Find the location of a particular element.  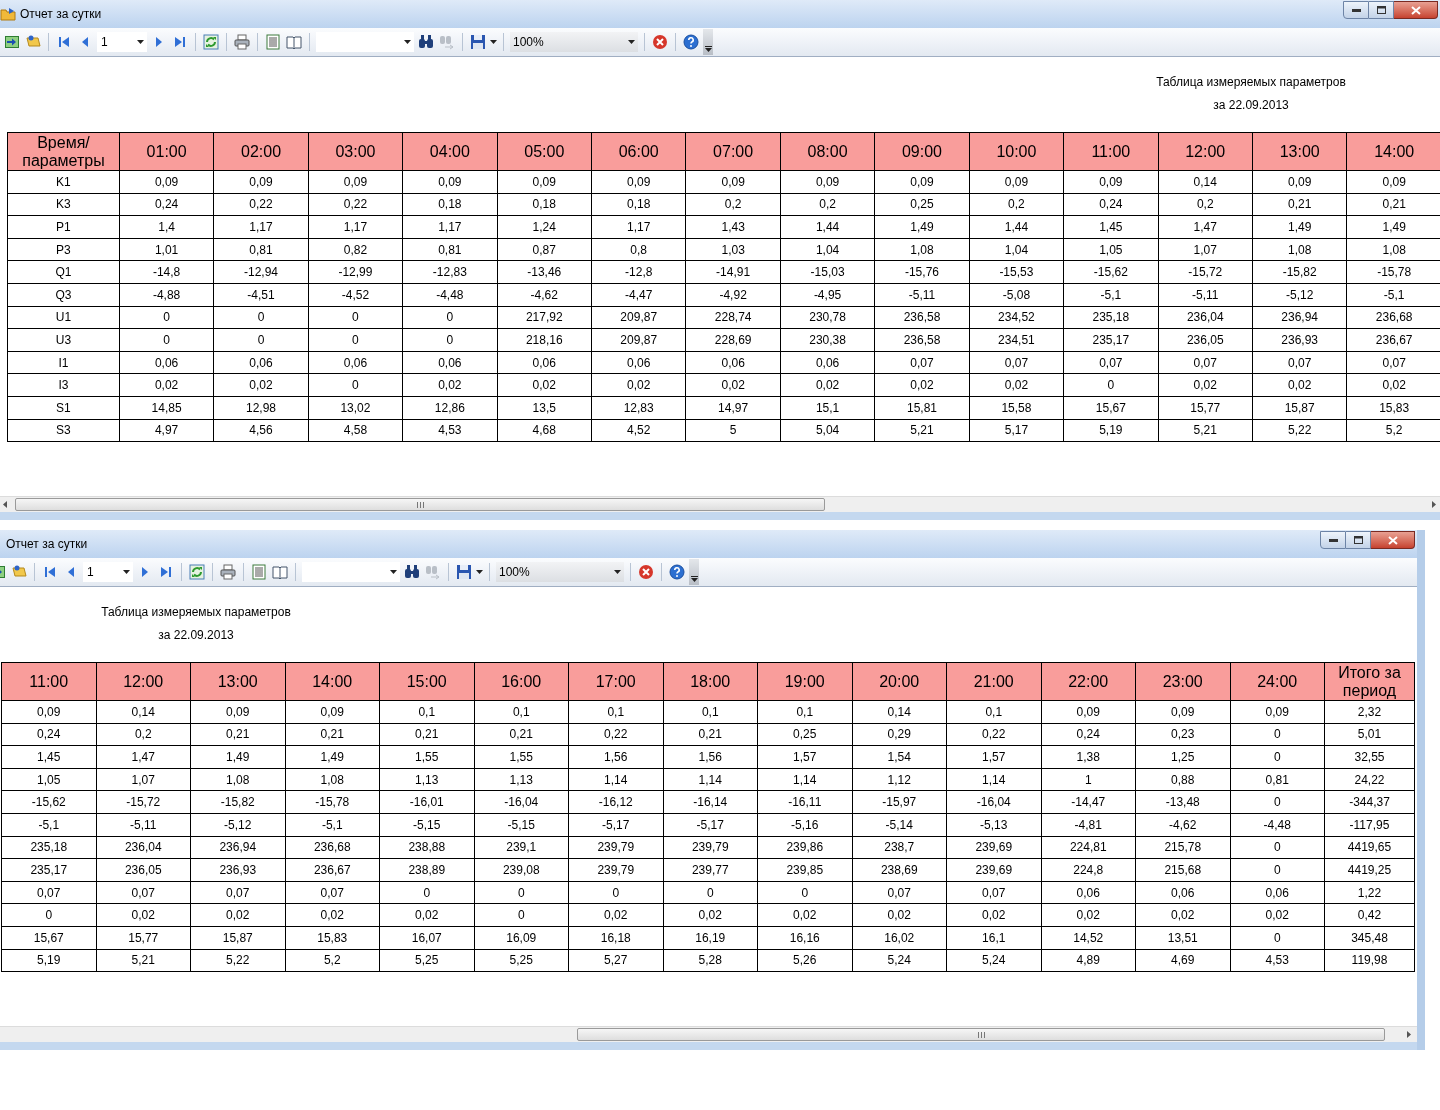

table-cell: 0,88 is located at coordinates (1182, 779).